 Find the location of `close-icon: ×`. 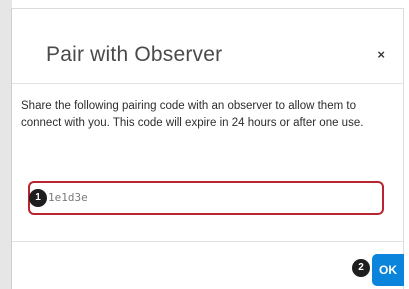

close-icon: × is located at coordinates (381, 54).